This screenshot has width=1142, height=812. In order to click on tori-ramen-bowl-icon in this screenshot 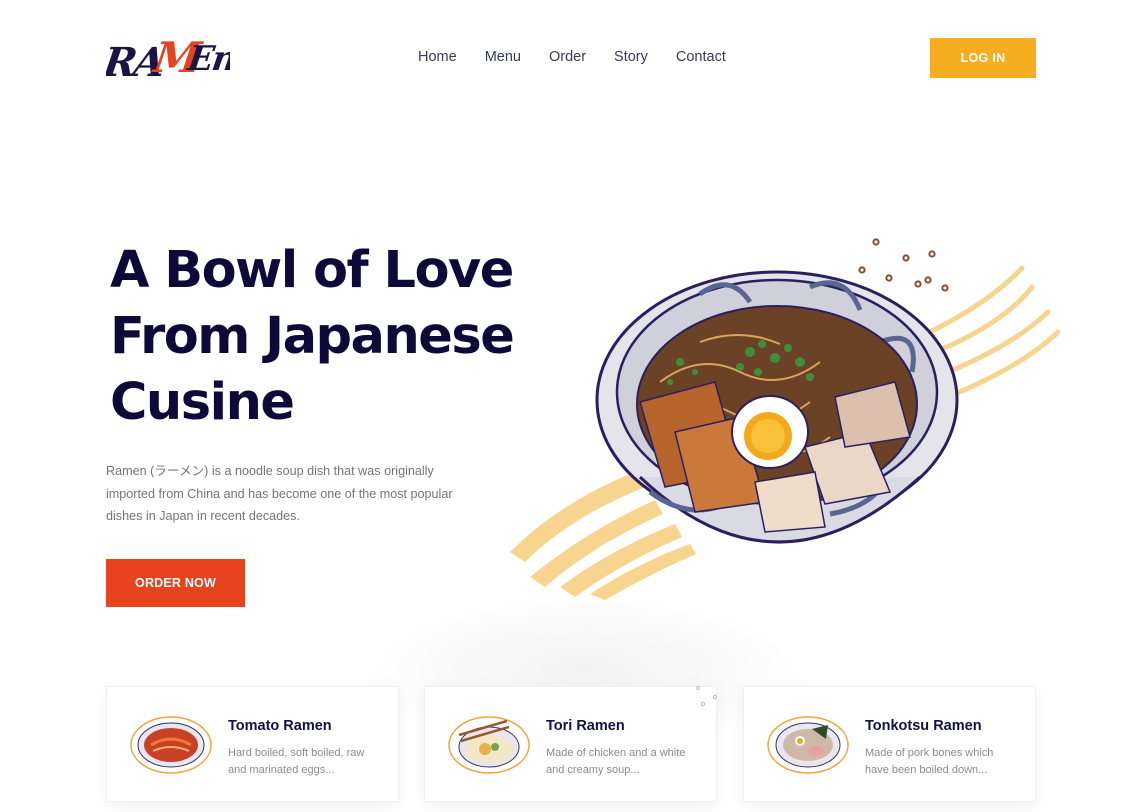, I will do `click(489, 745)`.